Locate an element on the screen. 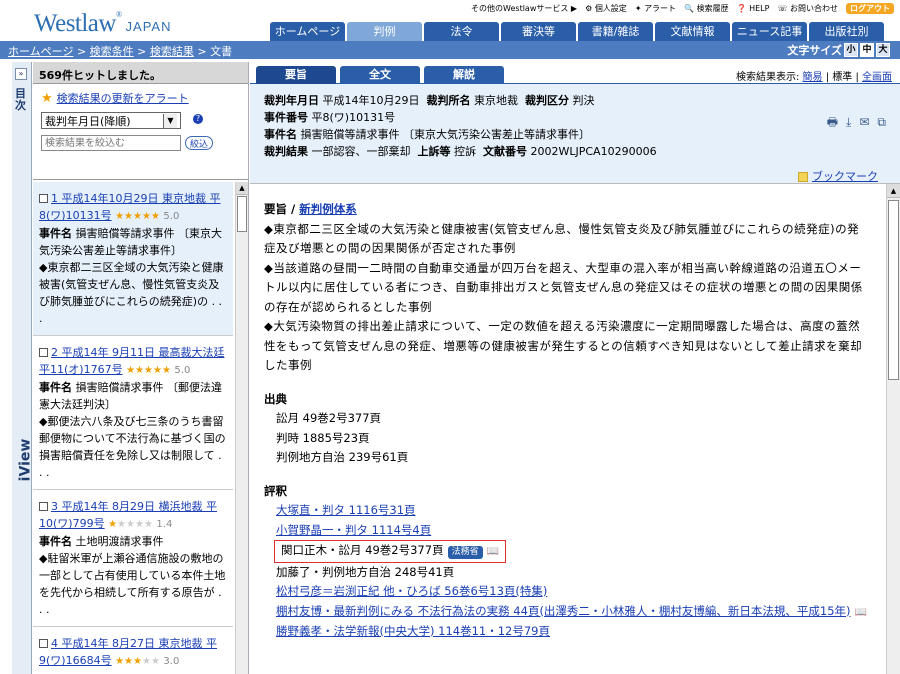 The height and width of the screenshot is (674, 900). court-name: 東京地裁 is located at coordinates (496, 100).